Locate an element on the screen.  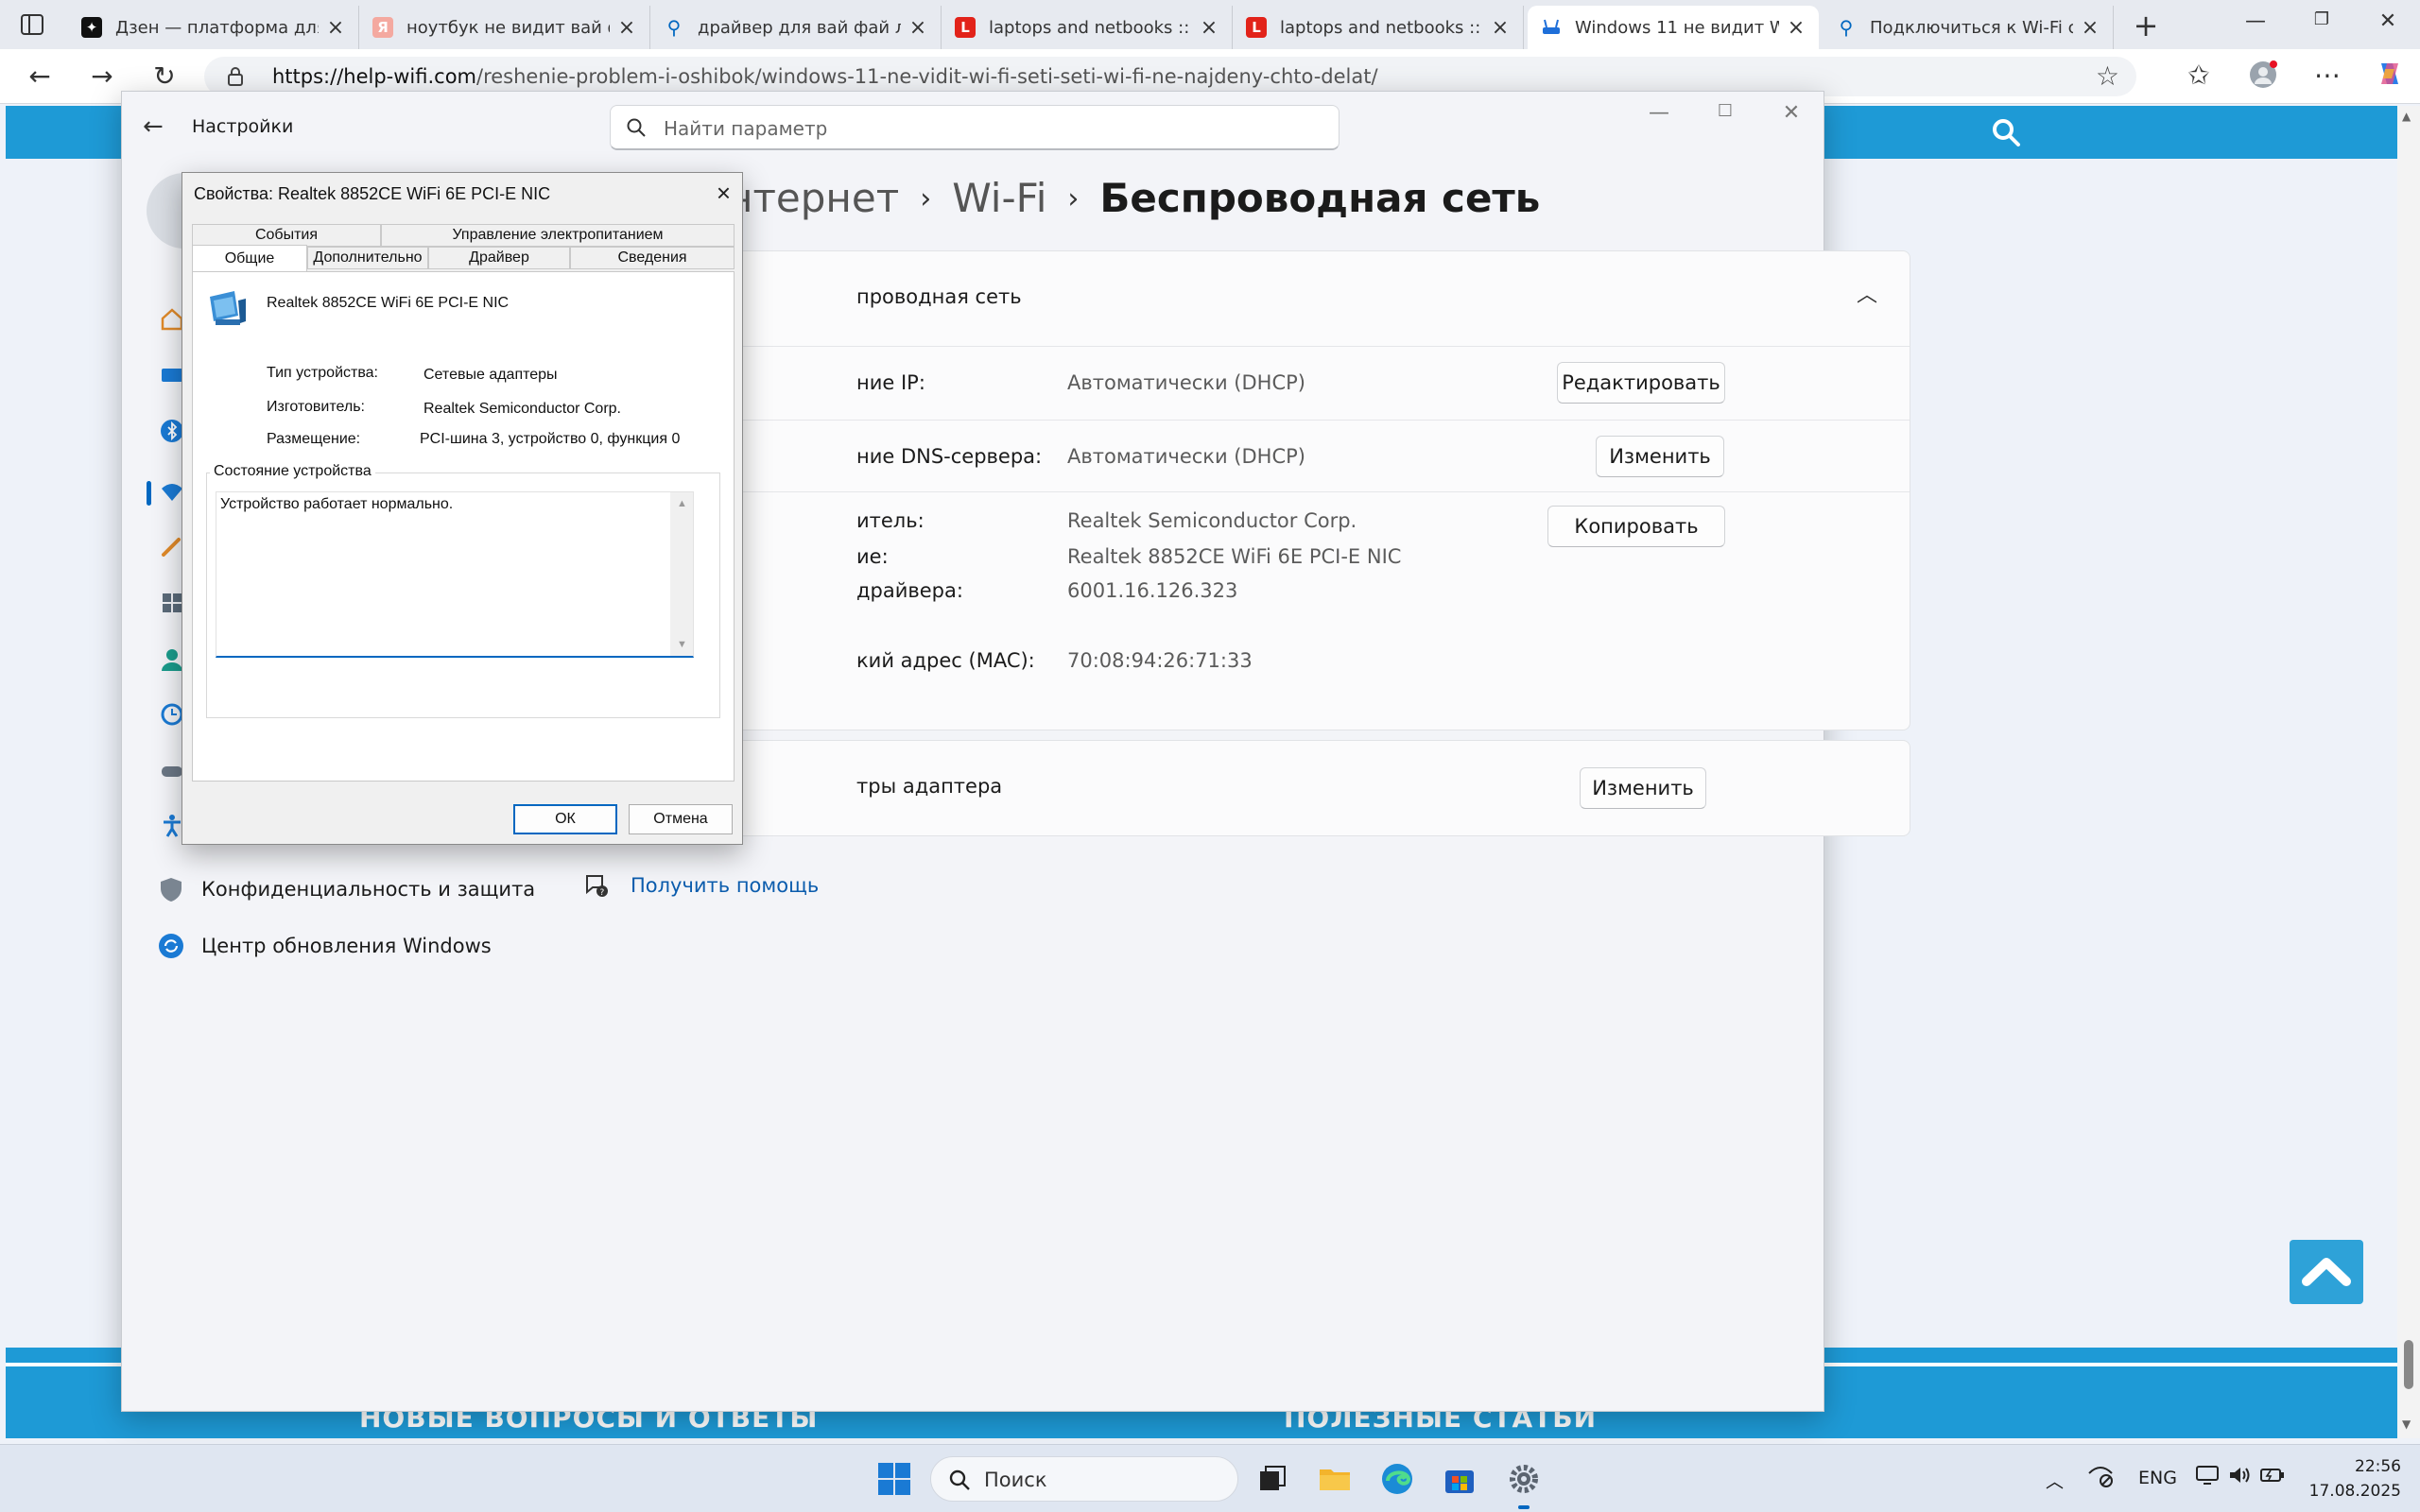
settings-minimize-icon: — is located at coordinates (1659, 113).